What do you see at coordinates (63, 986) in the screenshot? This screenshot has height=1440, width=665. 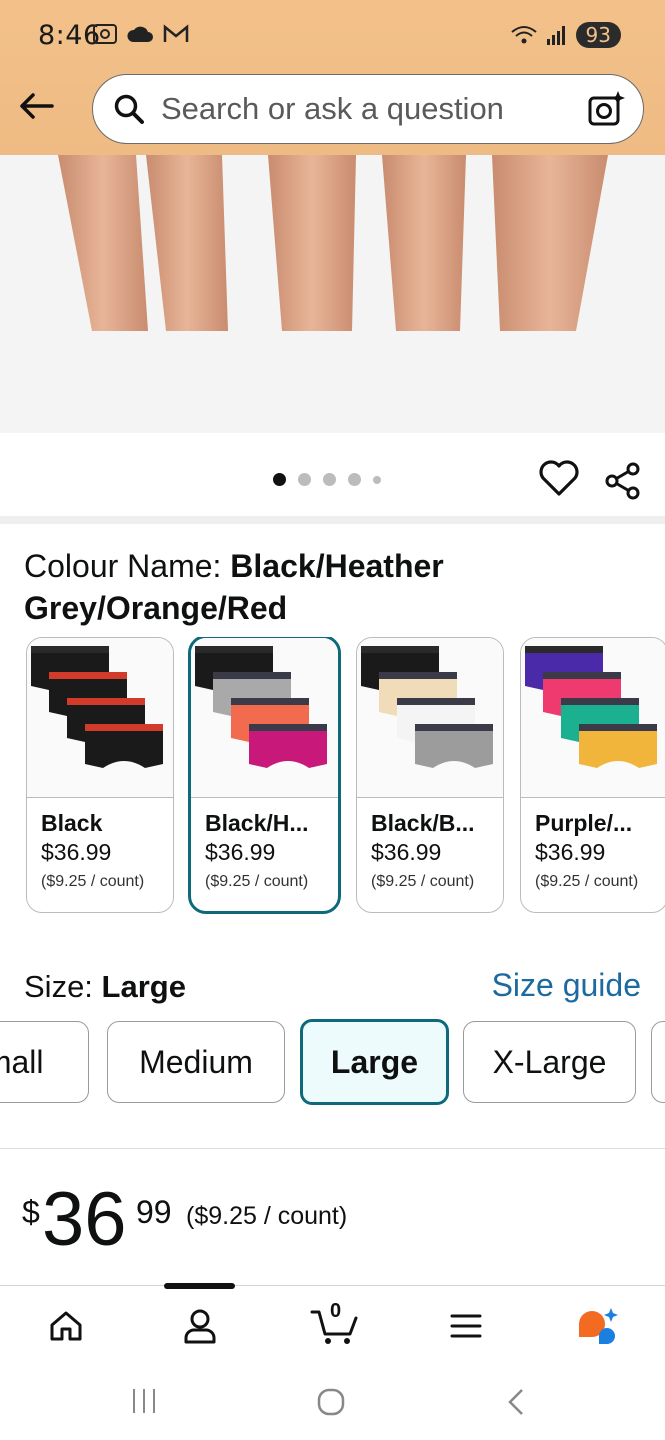 I see `size-label: Size:` at bounding box center [63, 986].